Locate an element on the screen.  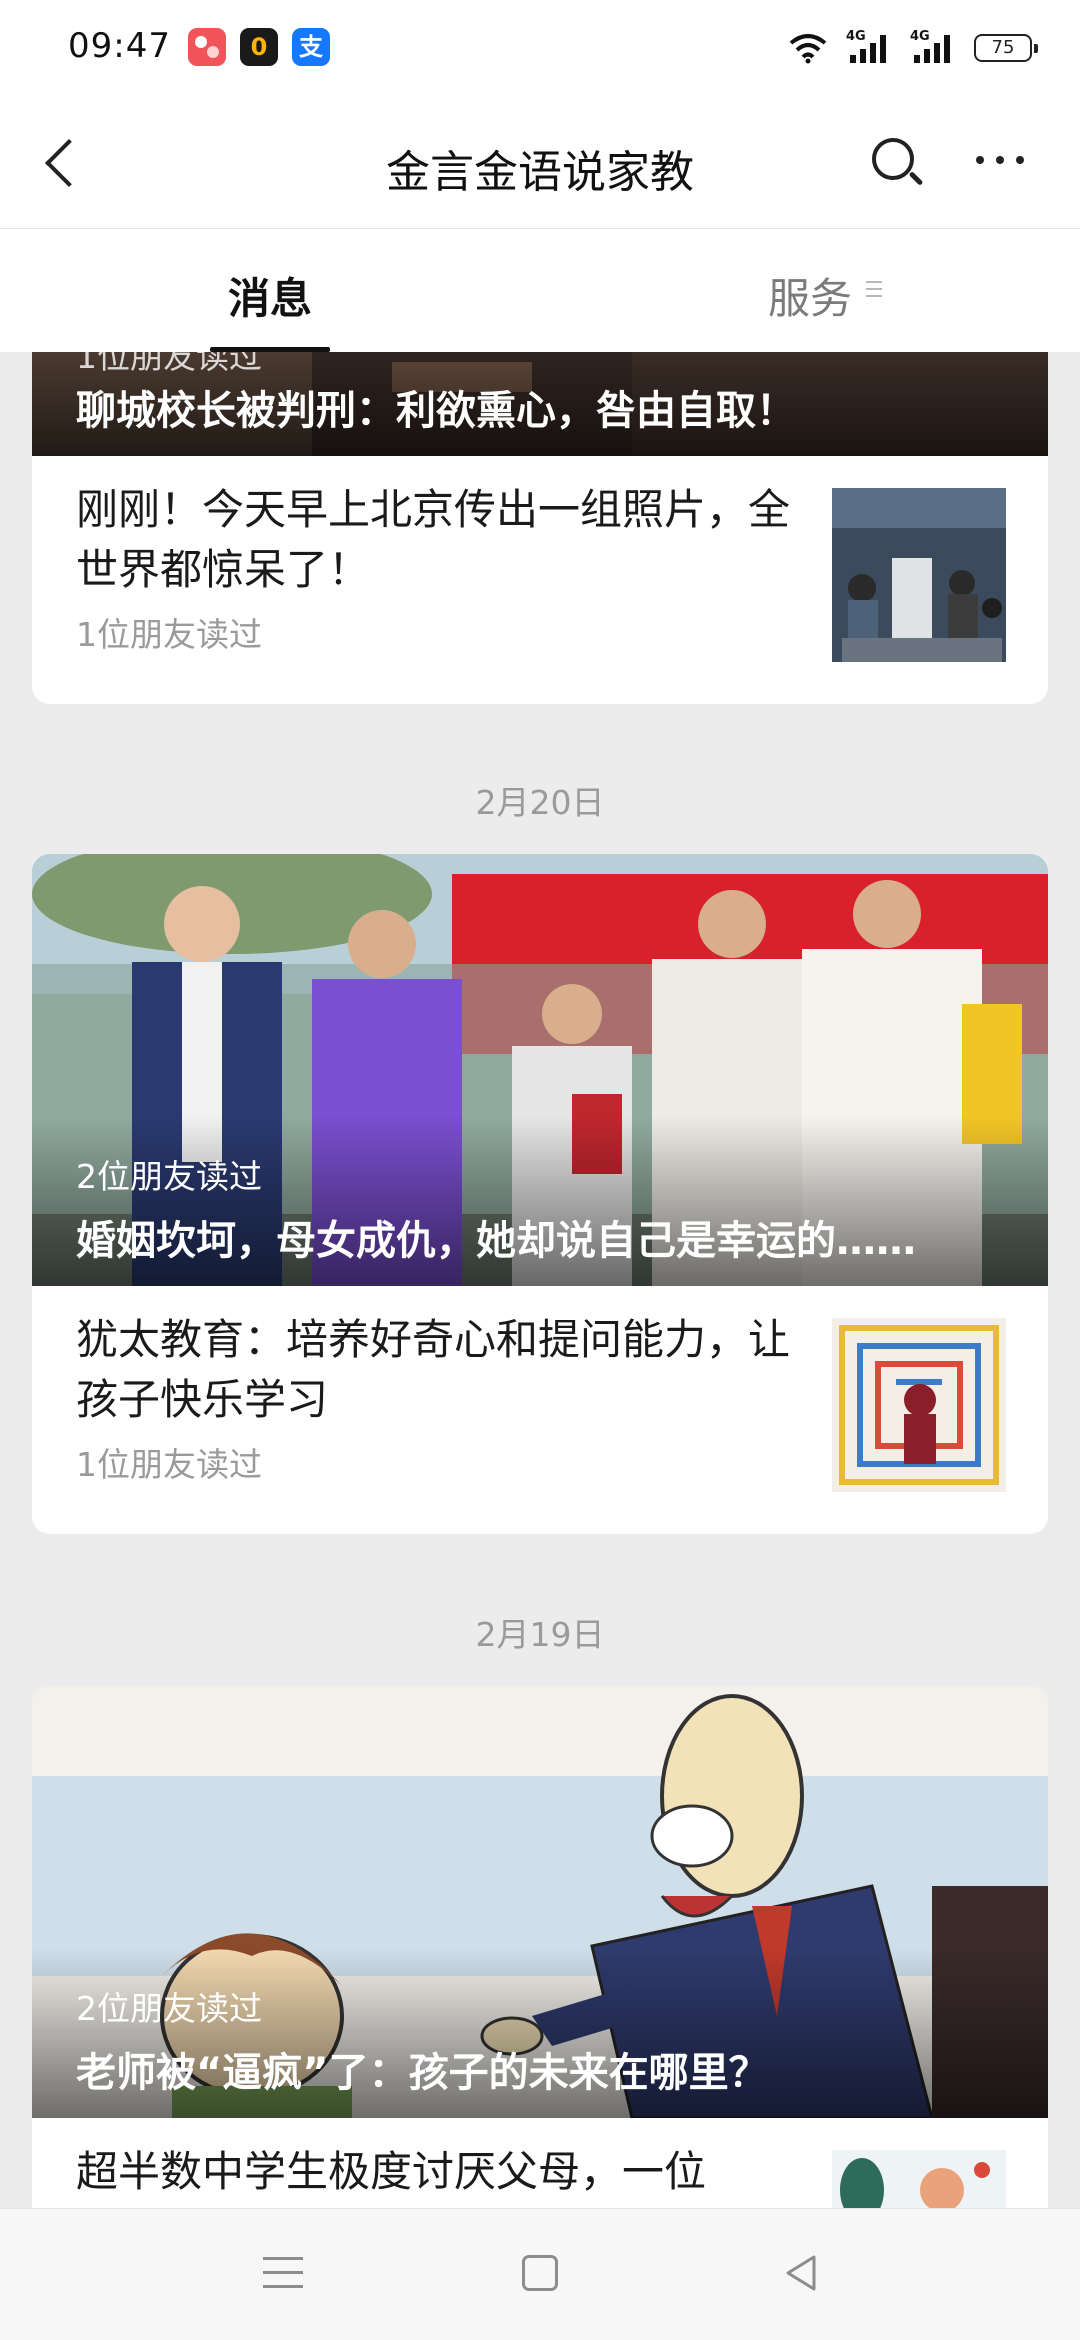
home-button is located at coordinates (540, 2273).